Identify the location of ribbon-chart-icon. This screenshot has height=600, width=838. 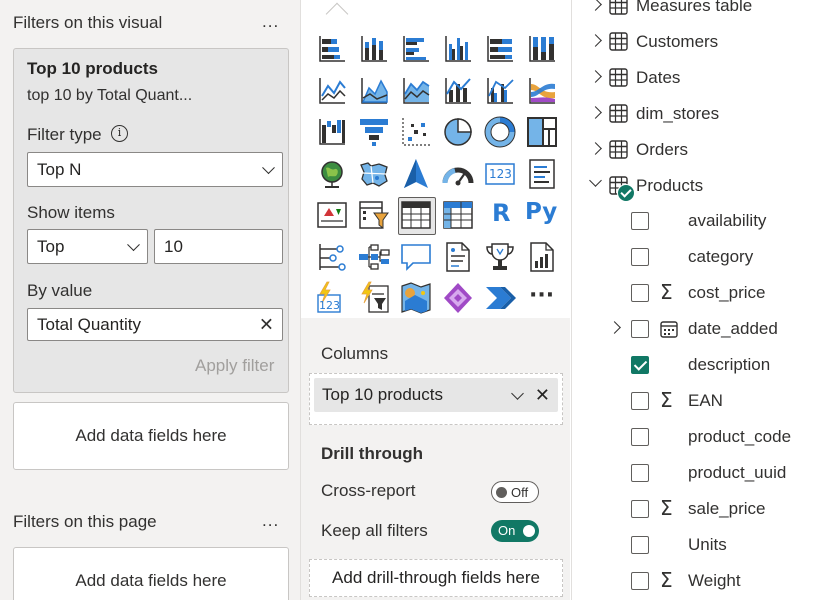
(542, 91).